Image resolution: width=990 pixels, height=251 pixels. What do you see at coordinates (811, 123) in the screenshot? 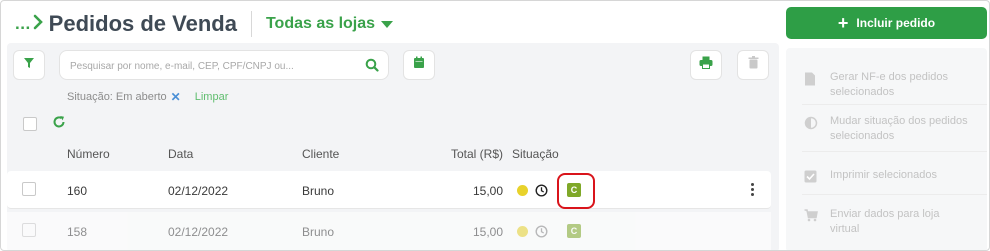
I see `half-circle-icon` at bounding box center [811, 123].